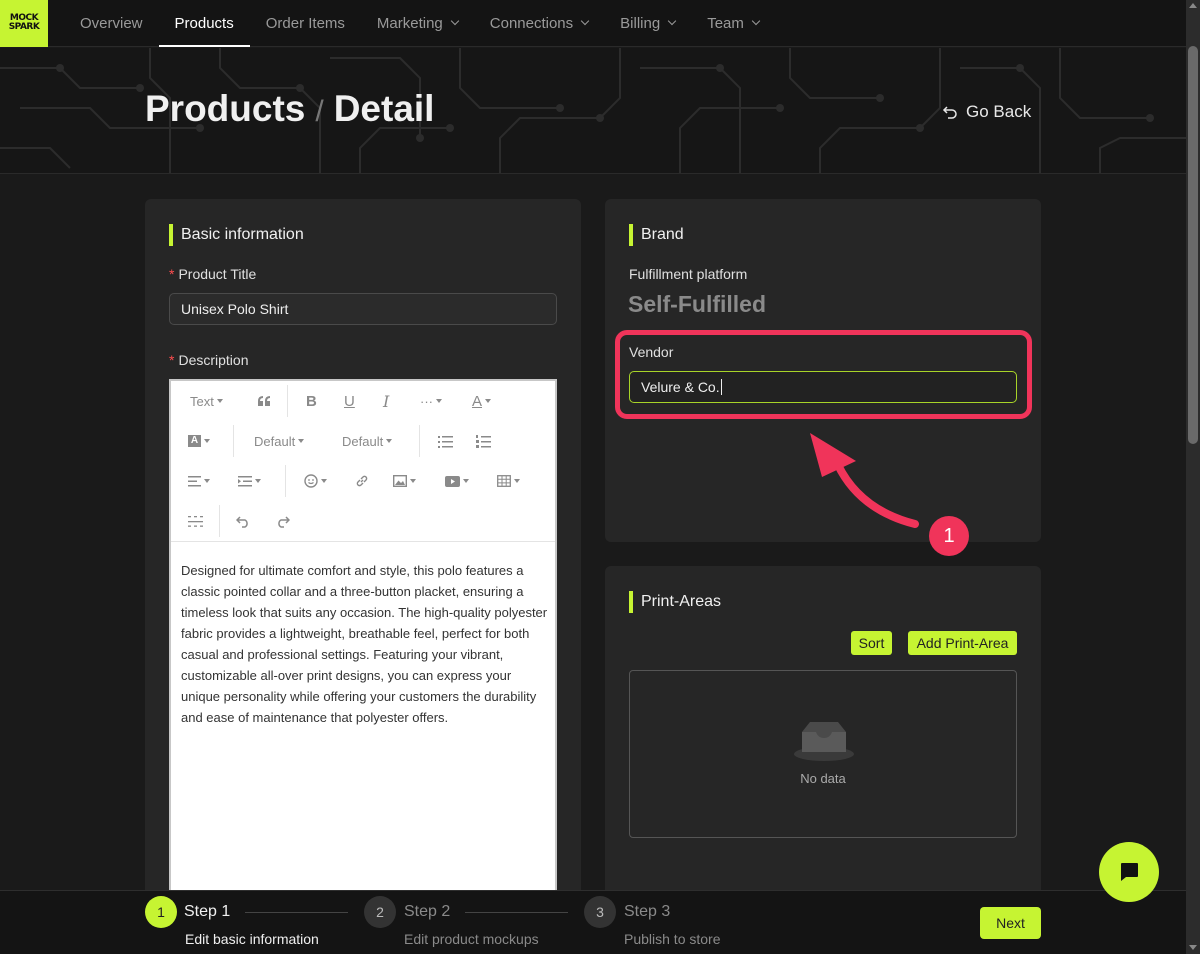 This screenshot has height=954, width=1200. What do you see at coordinates (949, 536) in the screenshot?
I see `annotation-step-badge: 1` at bounding box center [949, 536].